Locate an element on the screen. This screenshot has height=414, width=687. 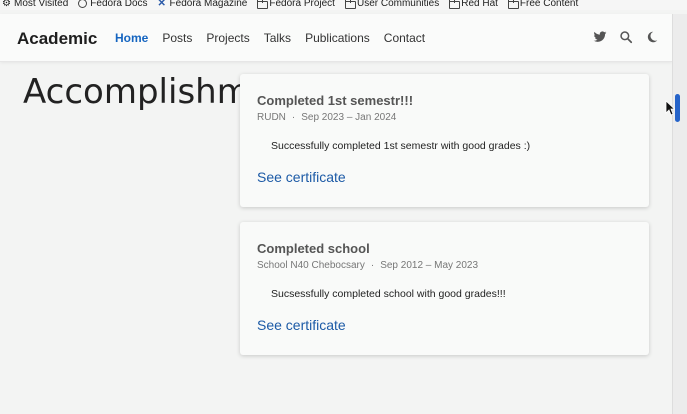
bookmark-fedora-docs: Fedora Docs is located at coordinates (113, 4).